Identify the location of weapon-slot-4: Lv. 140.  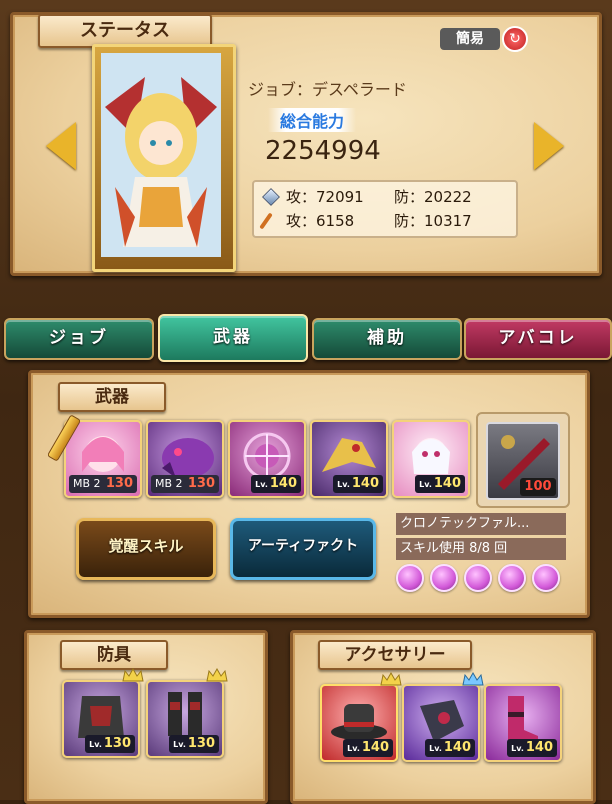
(349, 459).